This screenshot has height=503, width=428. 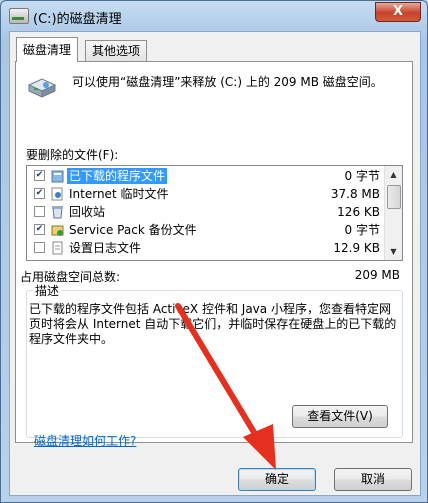 I want to click on list-item: ✔ 已下载的程序文件 0 字节, so click(x=205, y=176).